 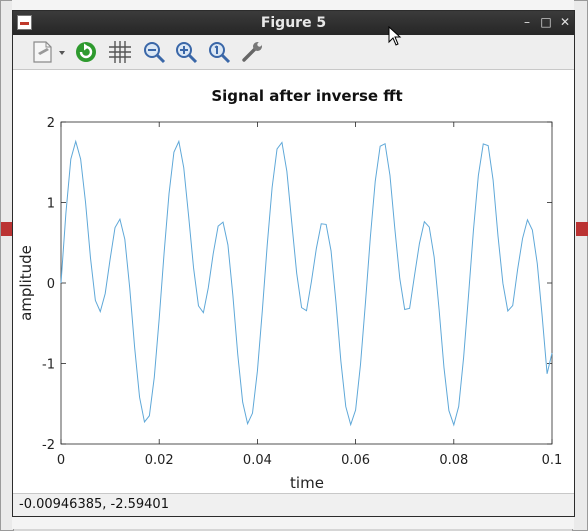 What do you see at coordinates (61, 460) in the screenshot?
I see `x-tick-label: 0` at bounding box center [61, 460].